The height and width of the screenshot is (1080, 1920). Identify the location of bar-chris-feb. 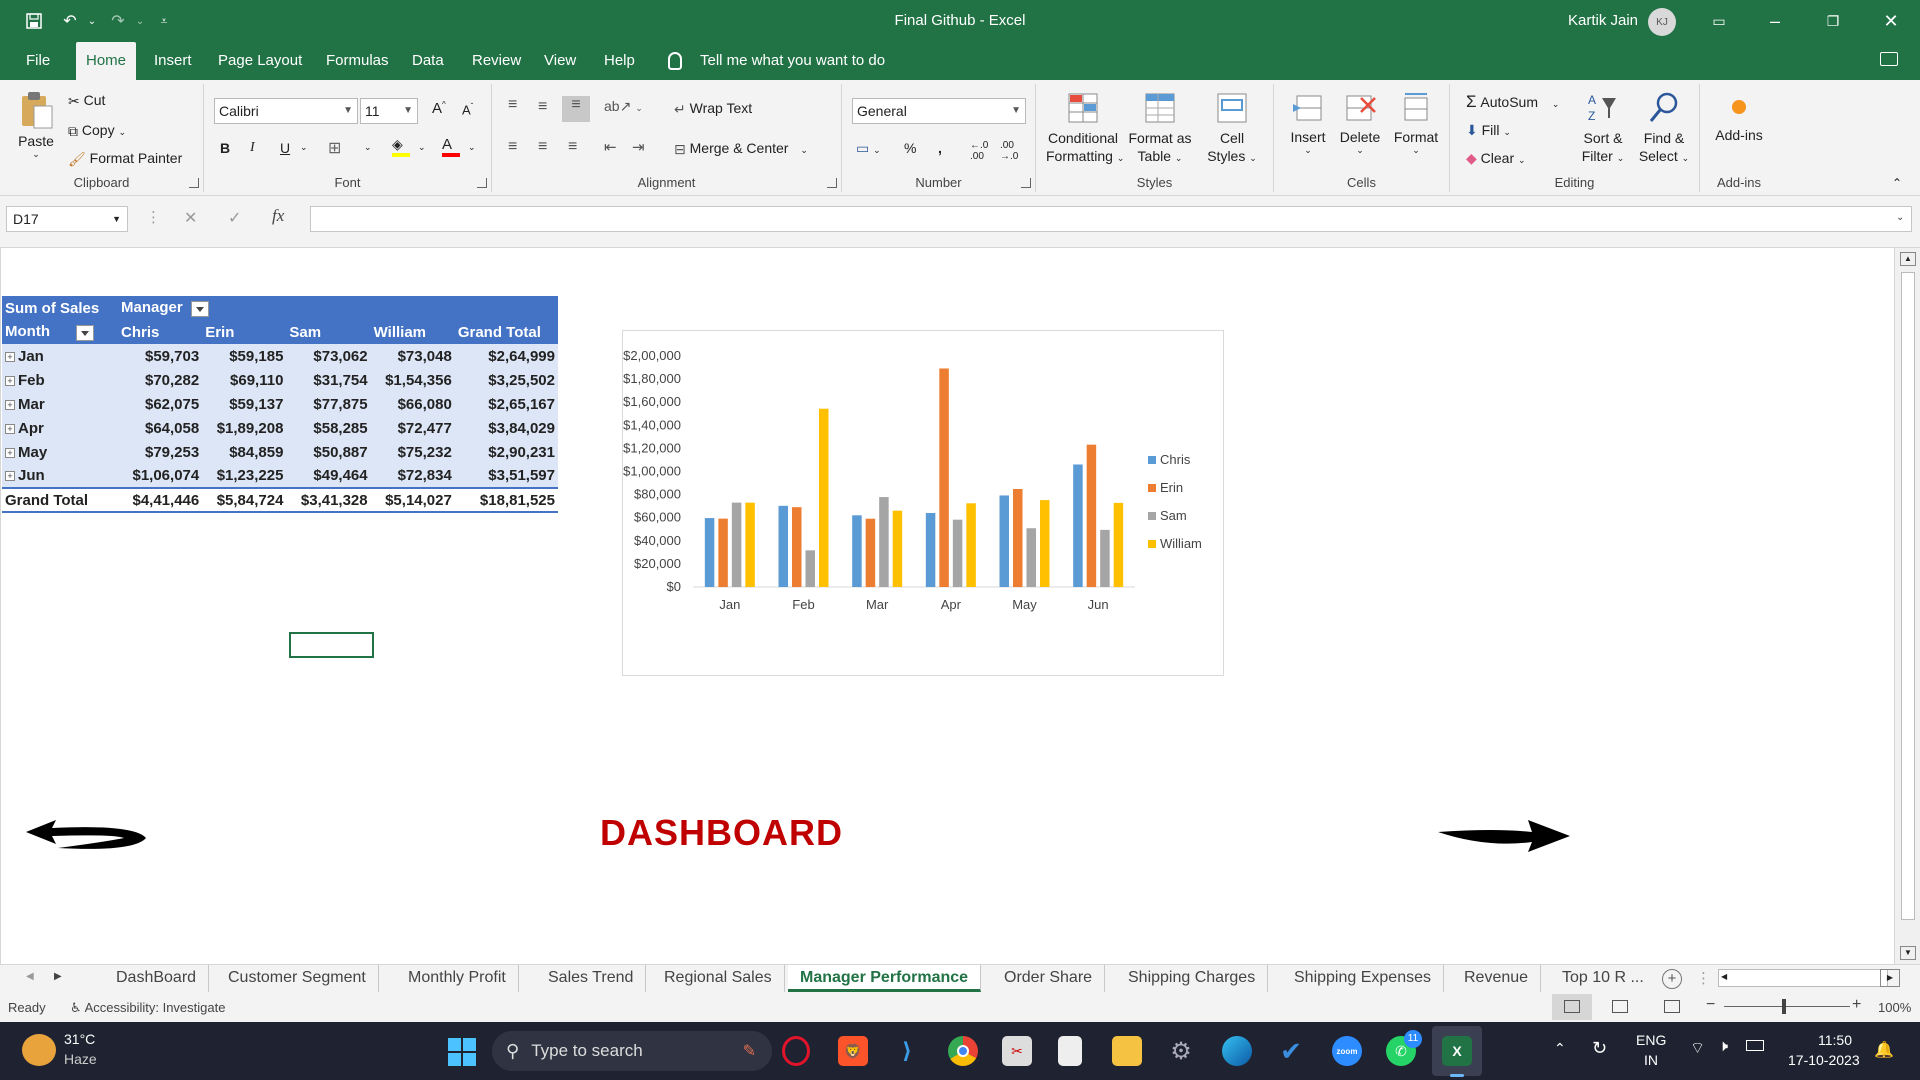
(783, 546).